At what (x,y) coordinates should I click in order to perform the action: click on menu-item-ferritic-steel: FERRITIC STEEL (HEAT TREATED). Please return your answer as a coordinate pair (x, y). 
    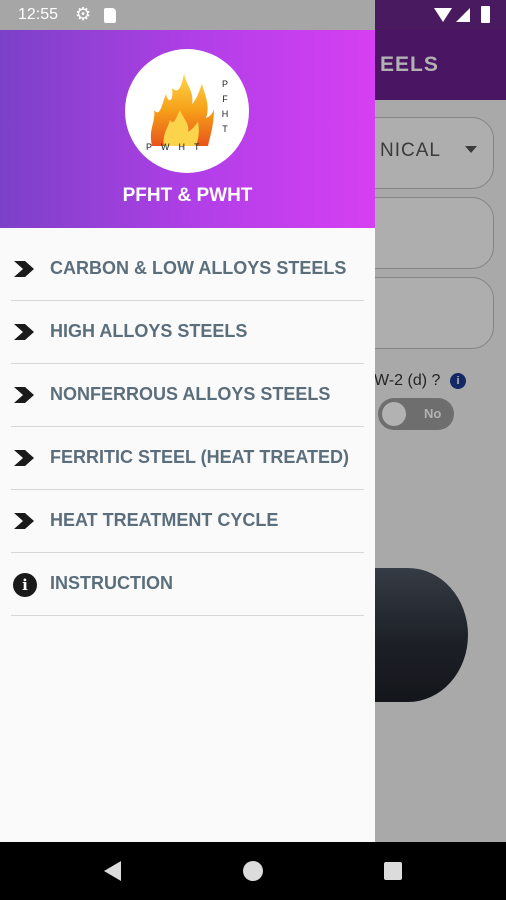
    Looking at the image, I should click on (187, 458).